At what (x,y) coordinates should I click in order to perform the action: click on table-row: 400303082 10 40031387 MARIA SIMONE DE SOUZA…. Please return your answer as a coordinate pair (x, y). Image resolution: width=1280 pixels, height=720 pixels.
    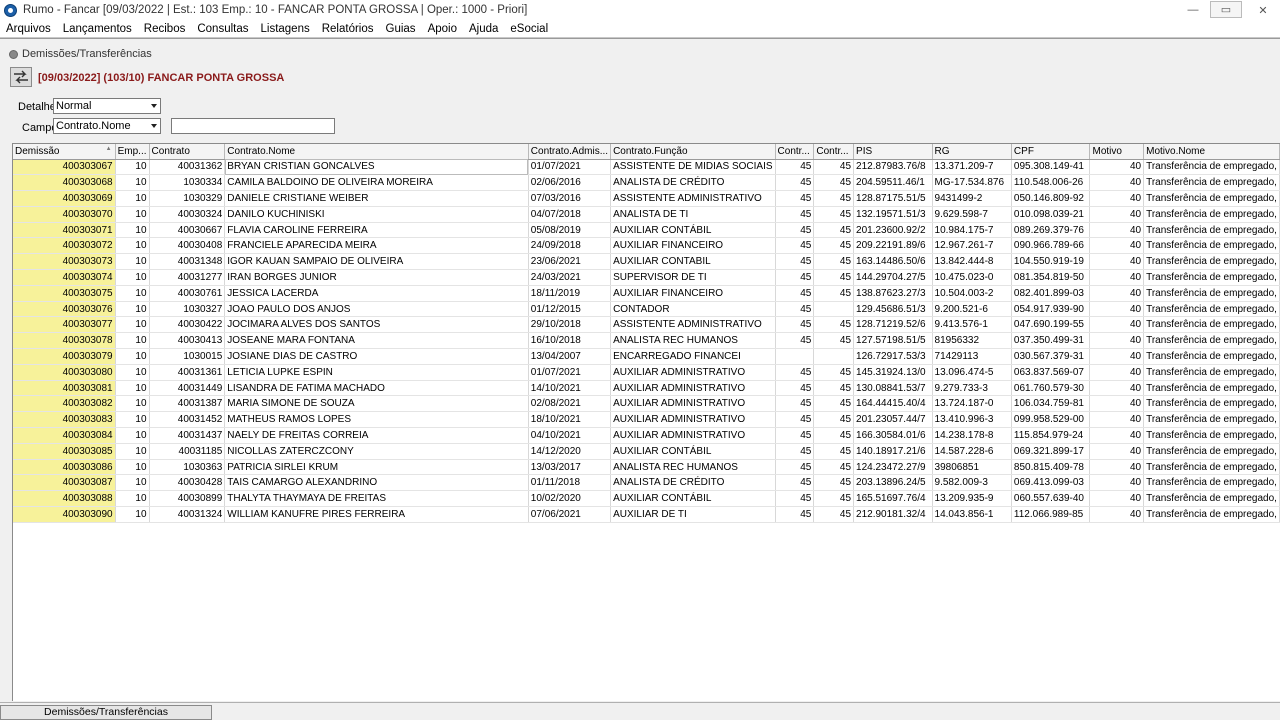
    Looking at the image, I should click on (646, 404).